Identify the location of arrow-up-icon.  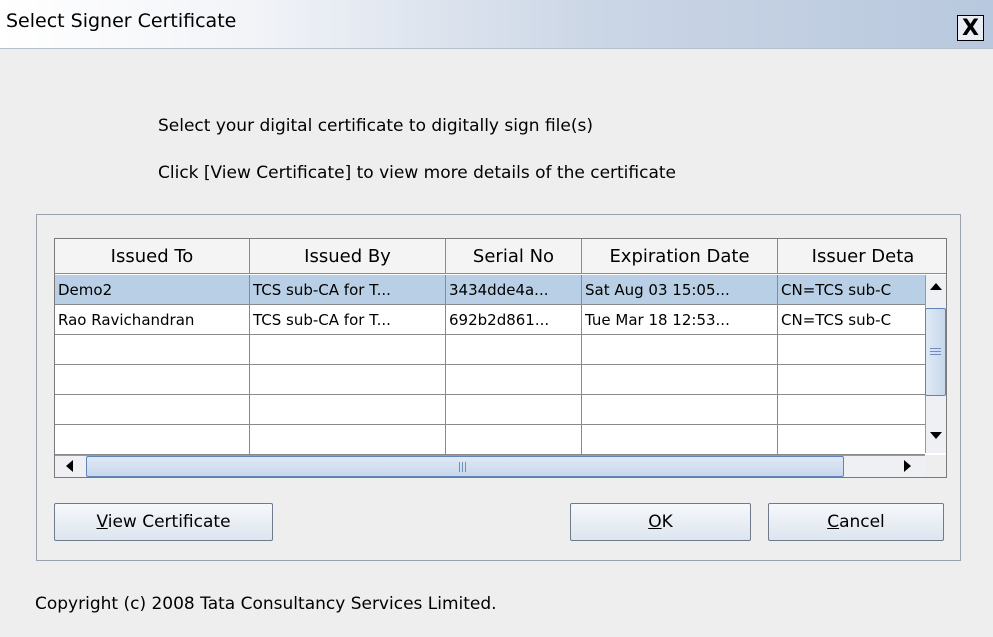
(936, 286).